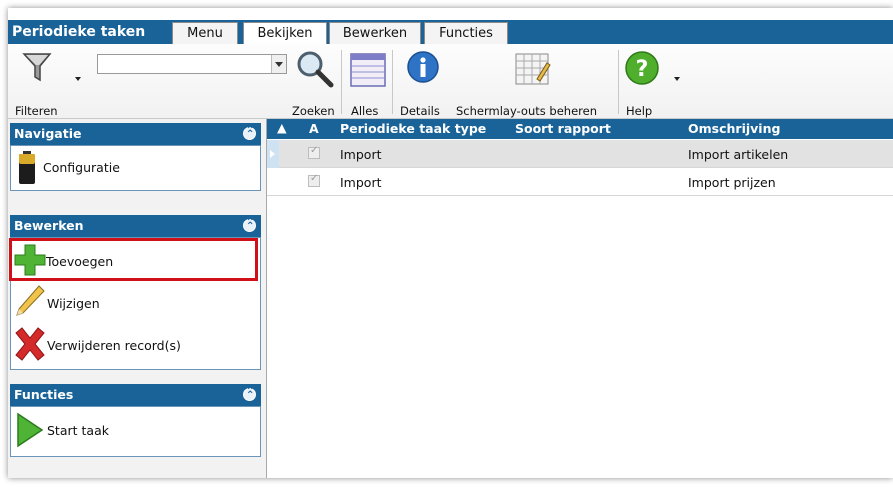 The image size is (893, 487). I want to click on column-header-description: Omschrijving, so click(734, 128).